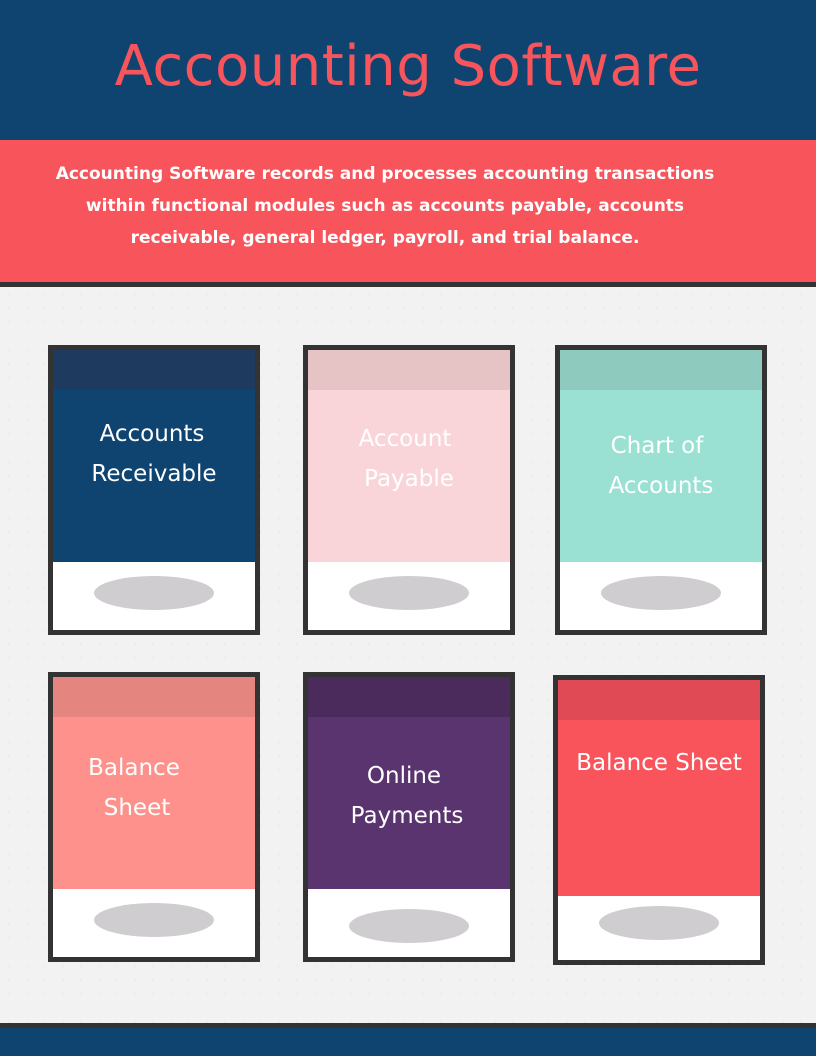 The width and height of the screenshot is (816, 1056). What do you see at coordinates (408, 66) in the screenshot?
I see `page-title: Accounting Software` at bounding box center [408, 66].